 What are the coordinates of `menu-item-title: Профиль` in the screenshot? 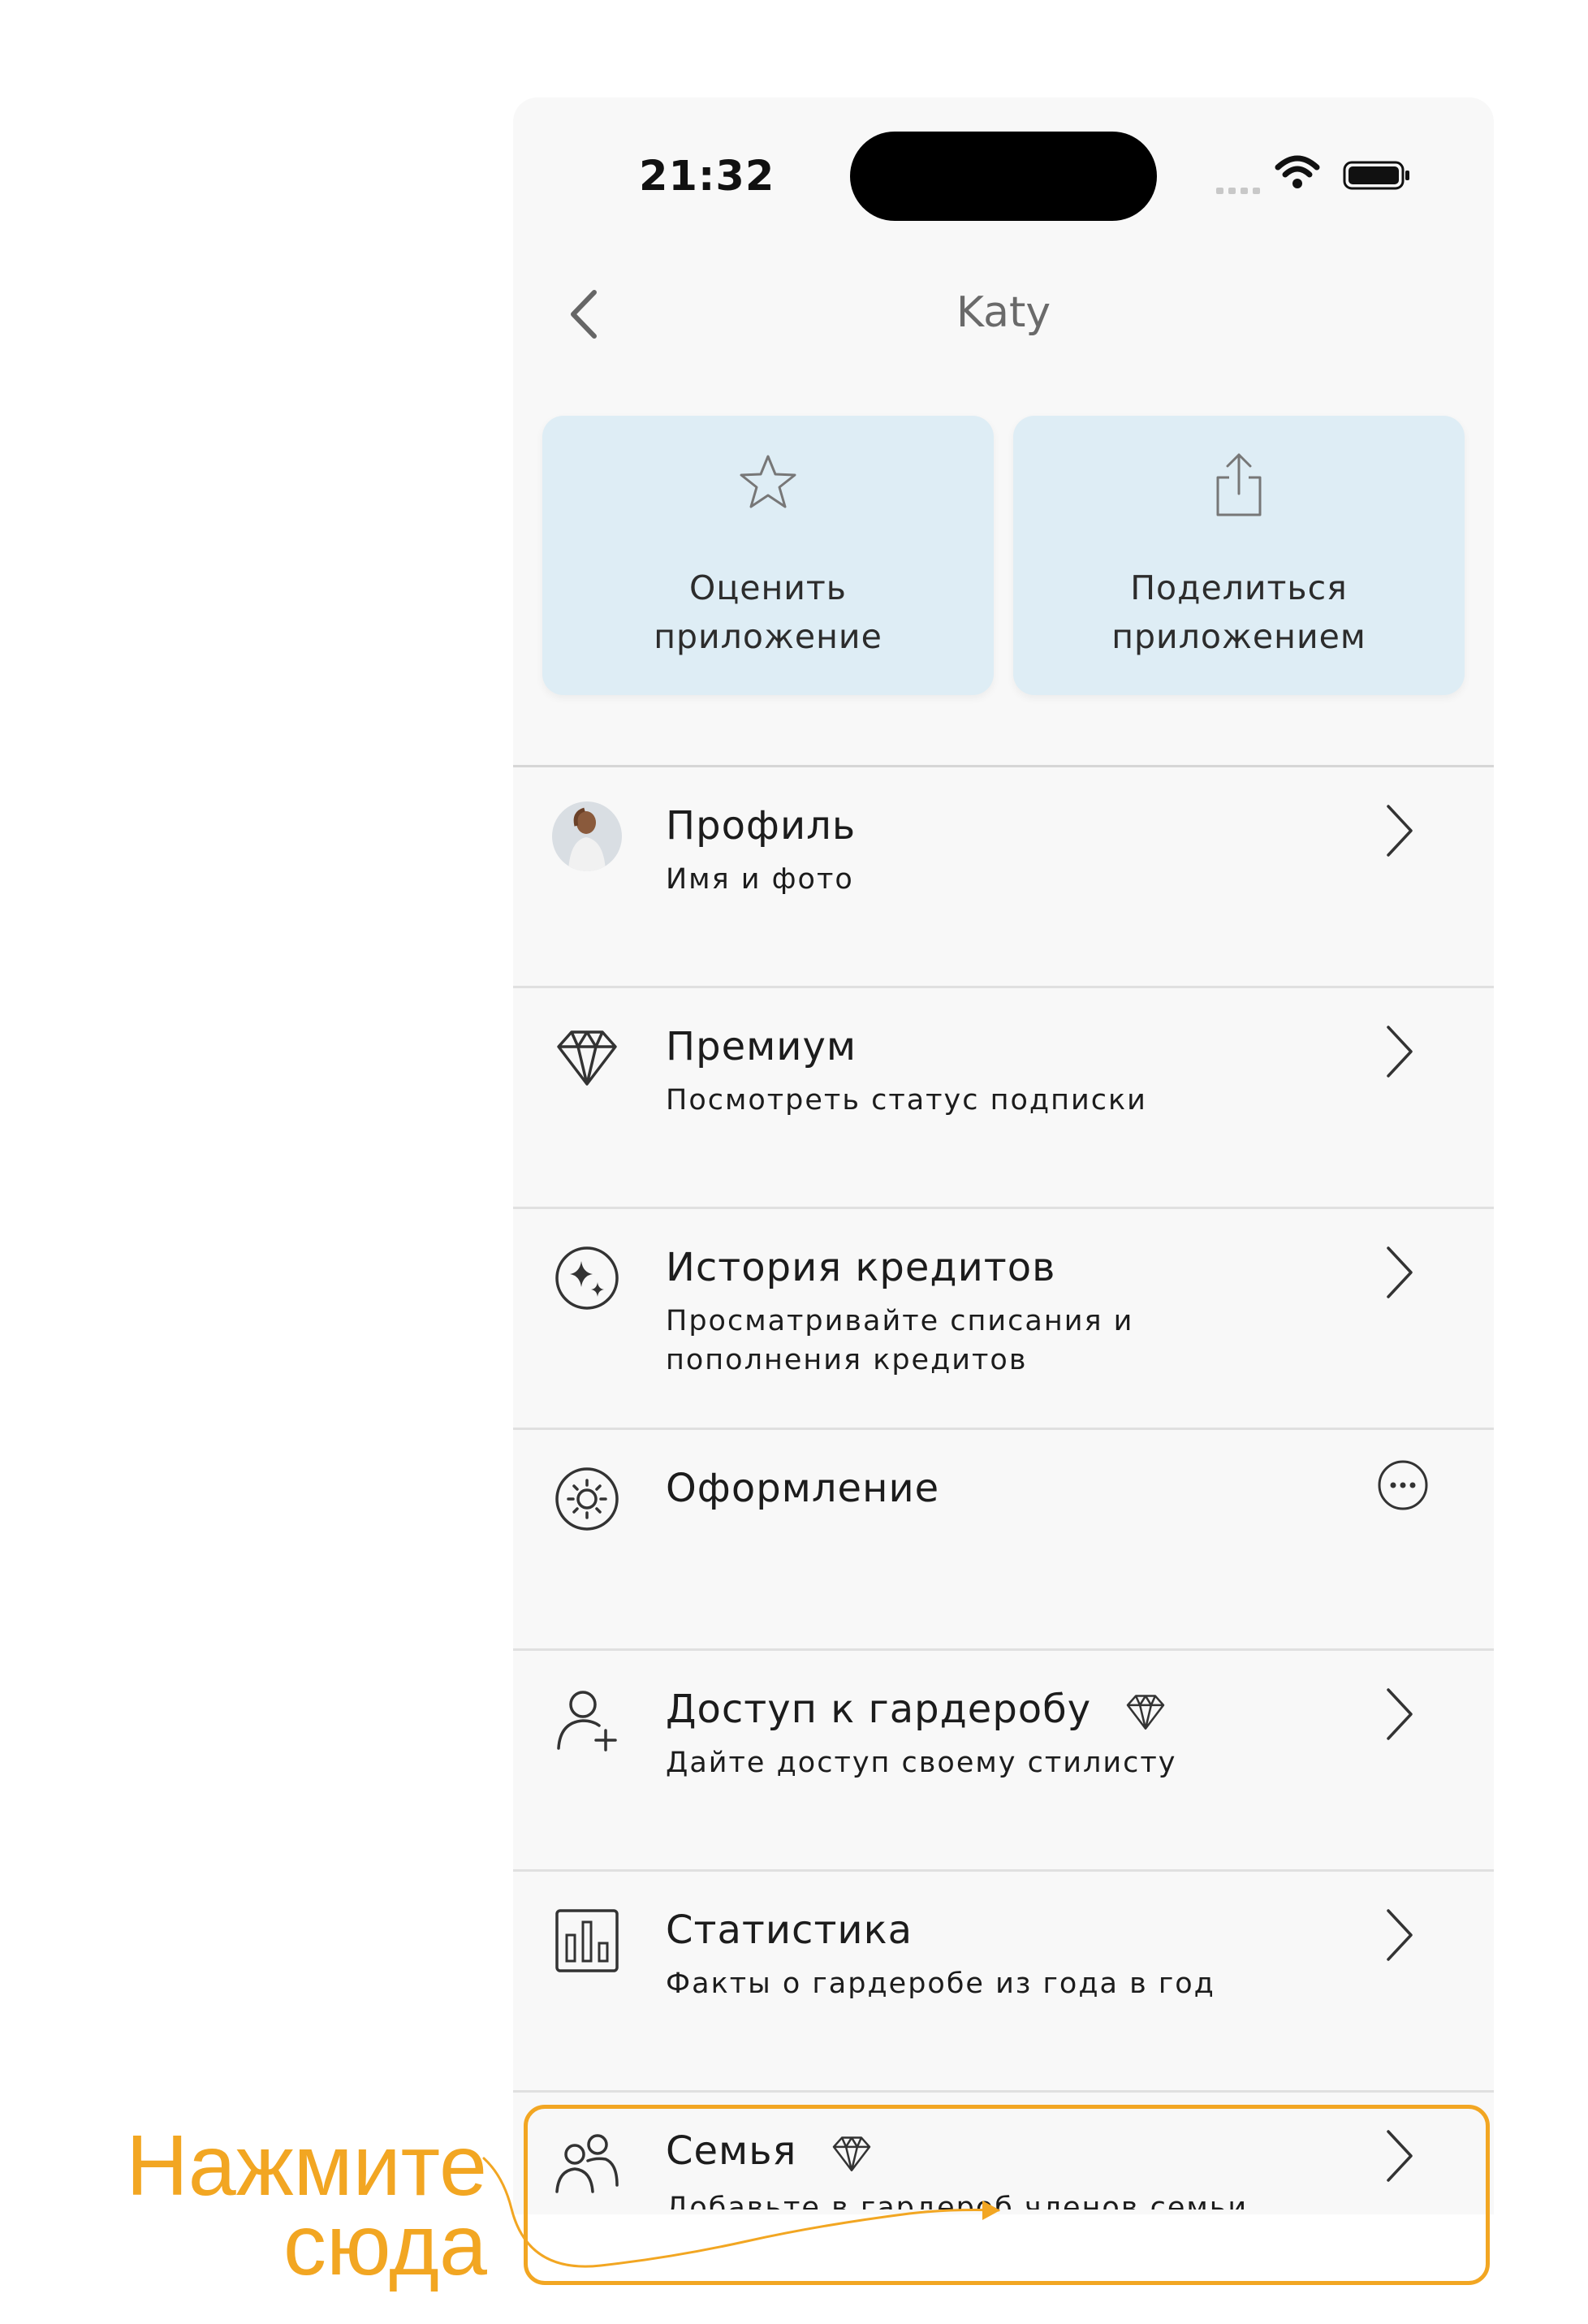 It's located at (761, 826).